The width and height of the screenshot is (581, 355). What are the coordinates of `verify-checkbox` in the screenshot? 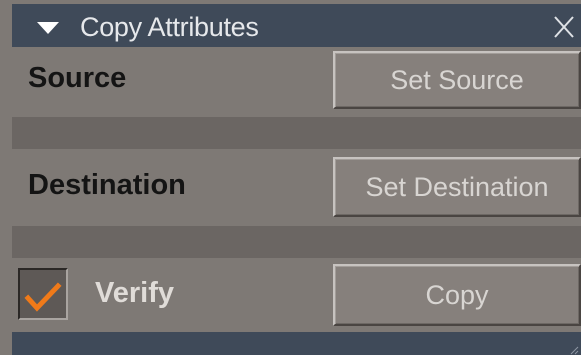 It's located at (43, 294).